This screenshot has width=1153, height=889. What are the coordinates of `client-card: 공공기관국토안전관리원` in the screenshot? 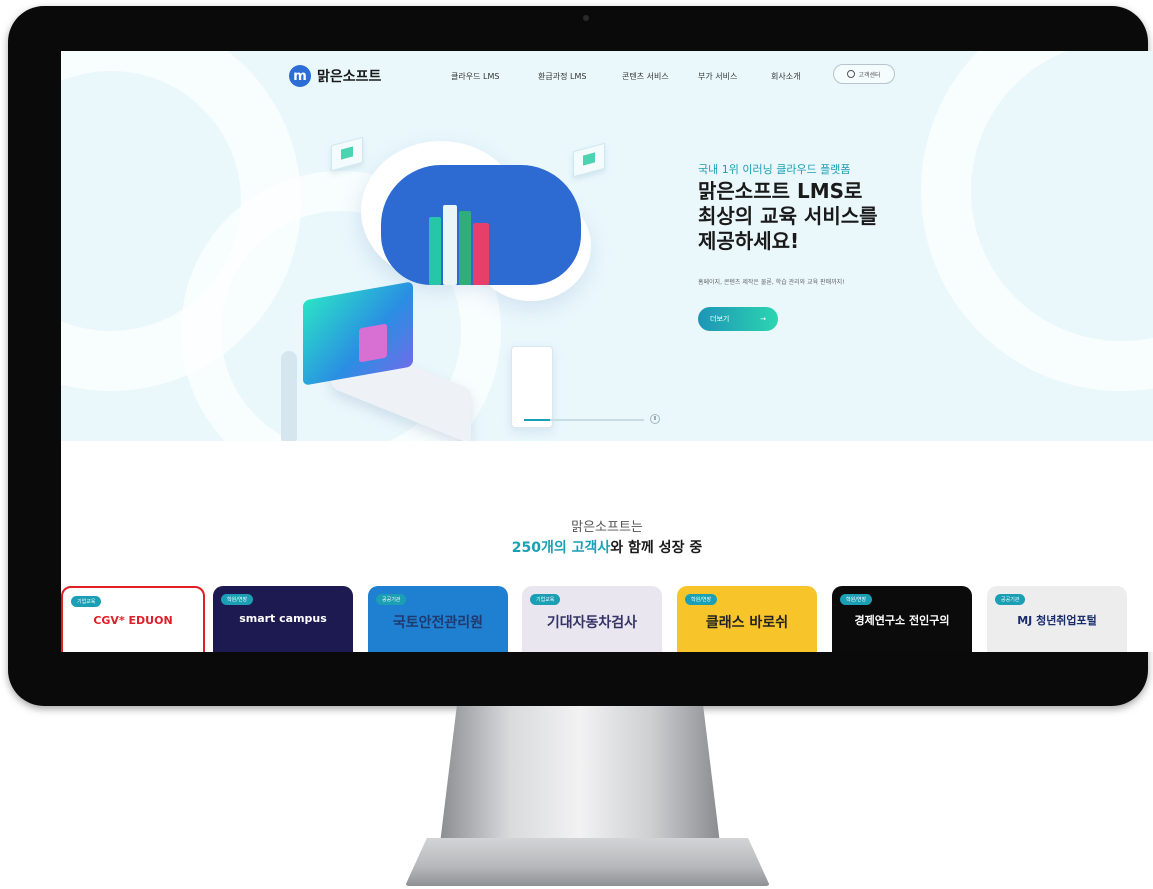 It's located at (438, 619).